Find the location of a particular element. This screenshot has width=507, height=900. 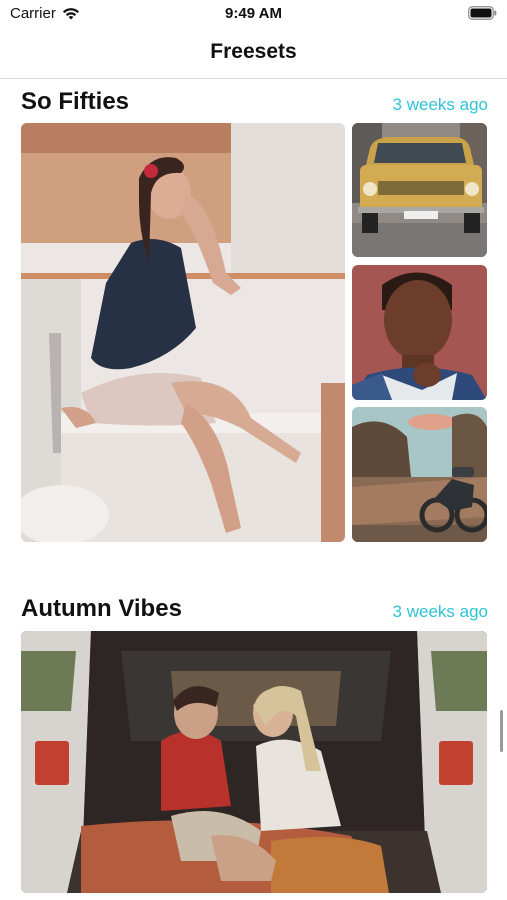

status-bar: Carrier 9:49 AM is located at coordinates (253, 15).